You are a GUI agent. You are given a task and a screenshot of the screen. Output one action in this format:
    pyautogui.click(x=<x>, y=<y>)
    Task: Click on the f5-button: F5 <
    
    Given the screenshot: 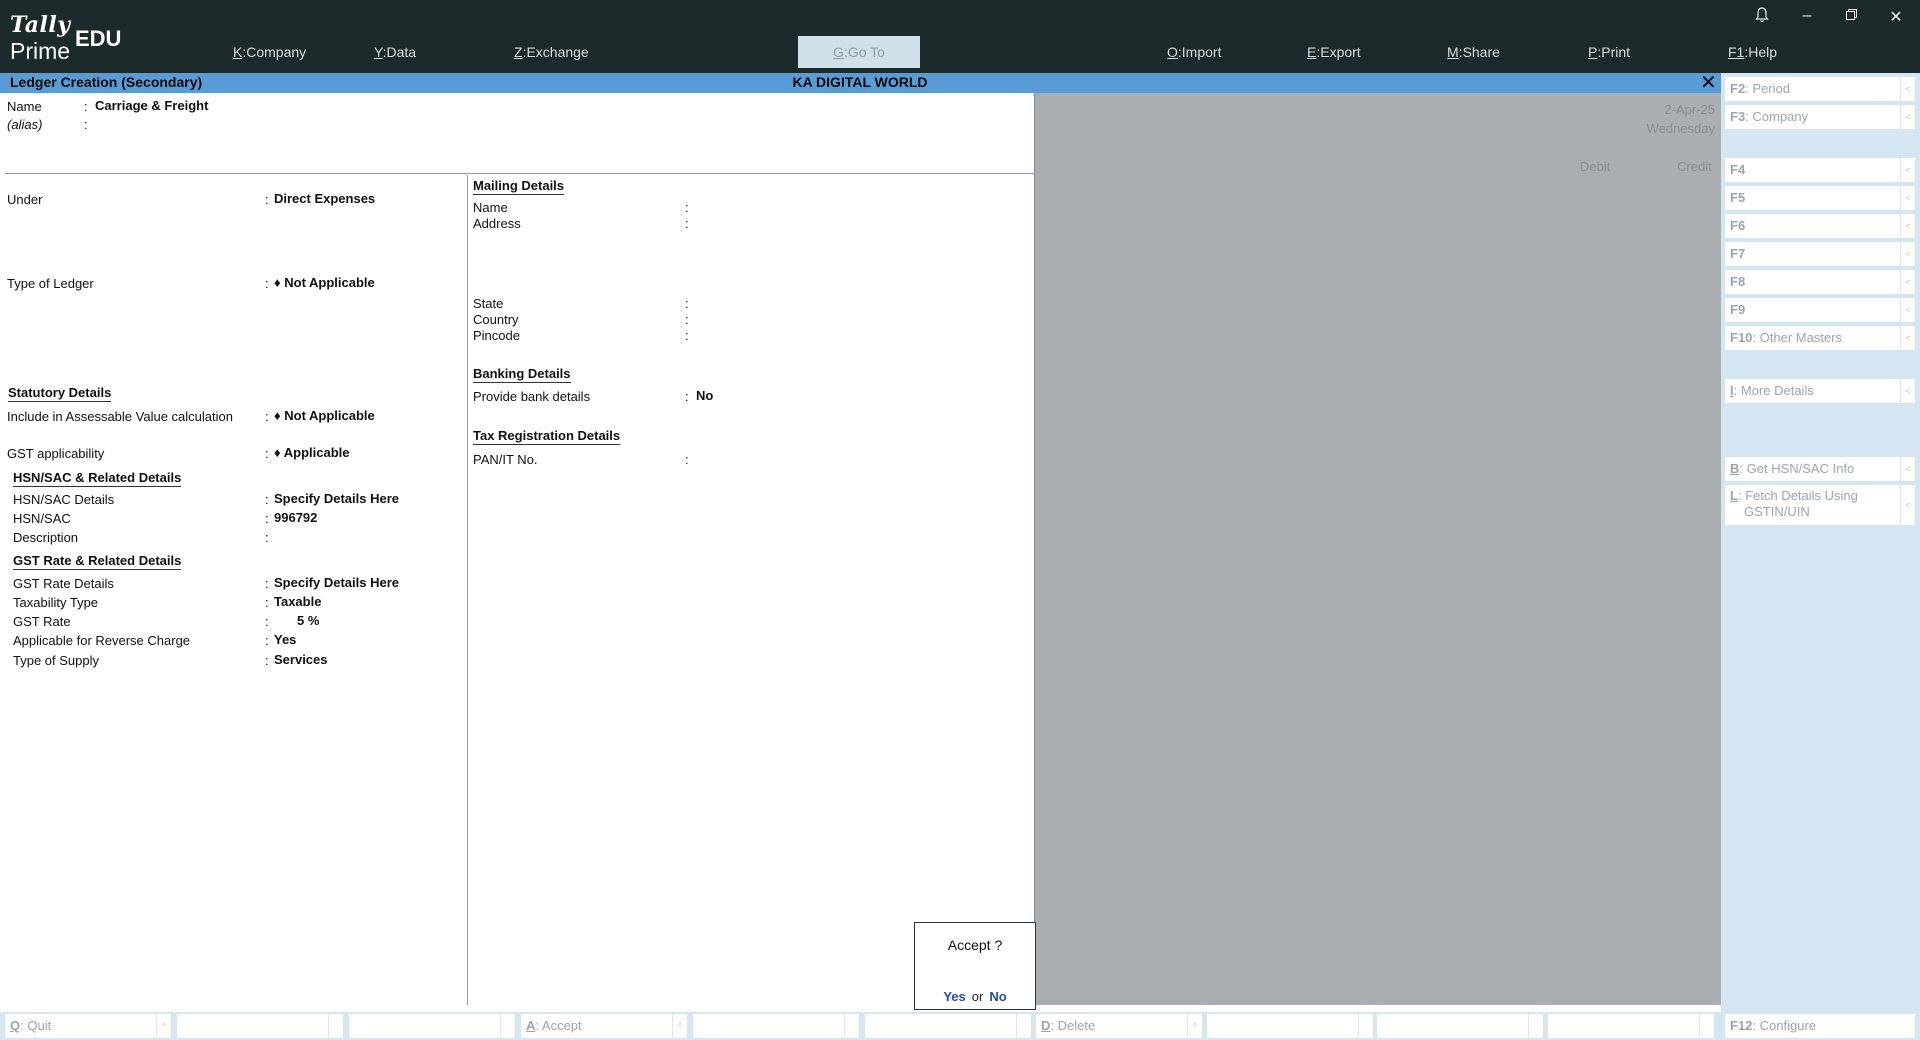 What is the action you would take?
    pyautogui.click(x=1820, y=198)
    